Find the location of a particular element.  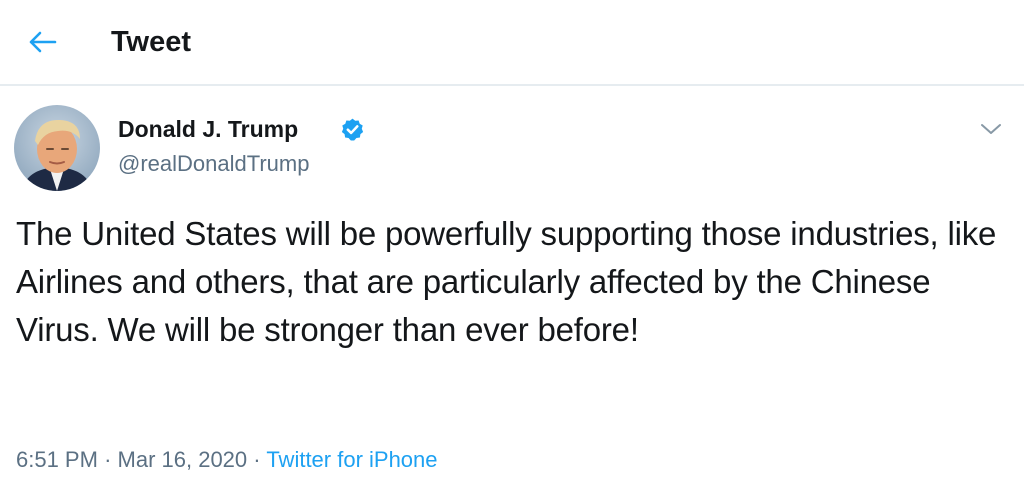

chevron-down-icon is located at coordinates (991, 129).